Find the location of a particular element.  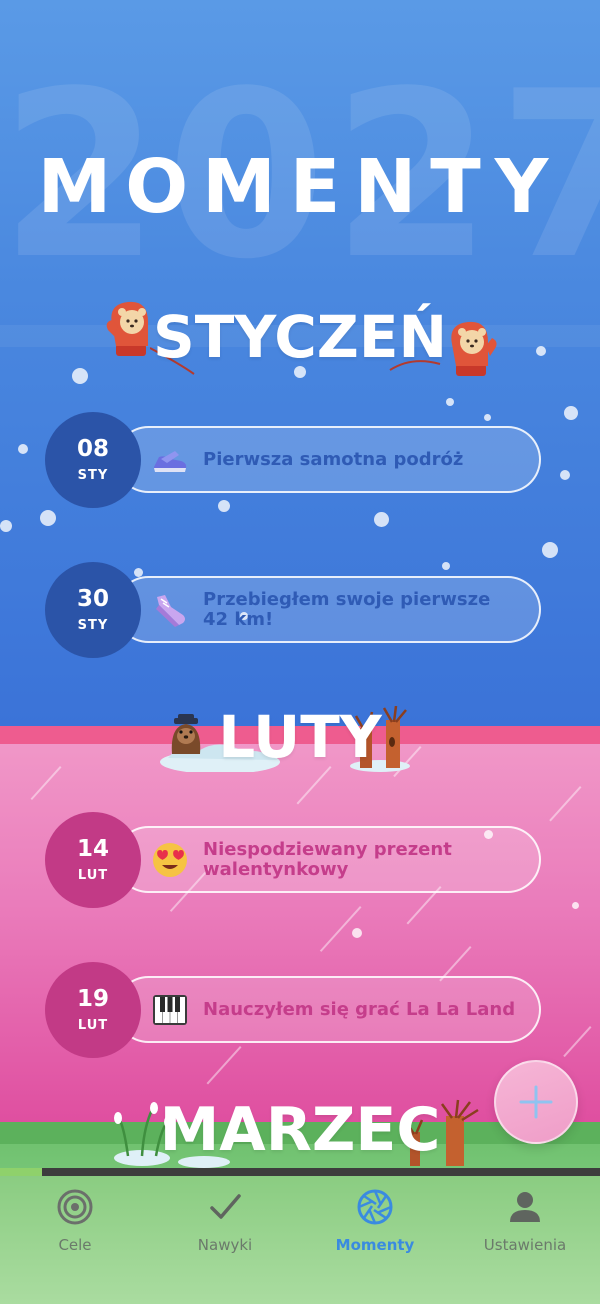

nav-label: Ustawienia is located at coordinates (525, 1245).